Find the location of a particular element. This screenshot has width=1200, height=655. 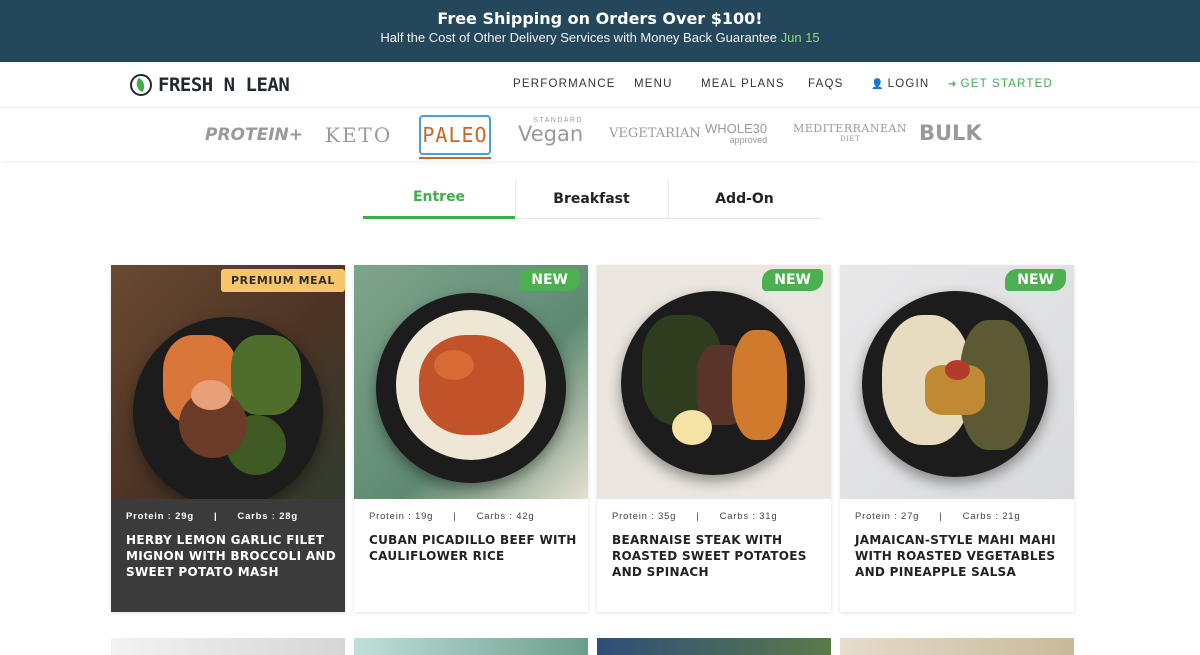

diet-whole30-small: approved is located at coordinates (748, 140).